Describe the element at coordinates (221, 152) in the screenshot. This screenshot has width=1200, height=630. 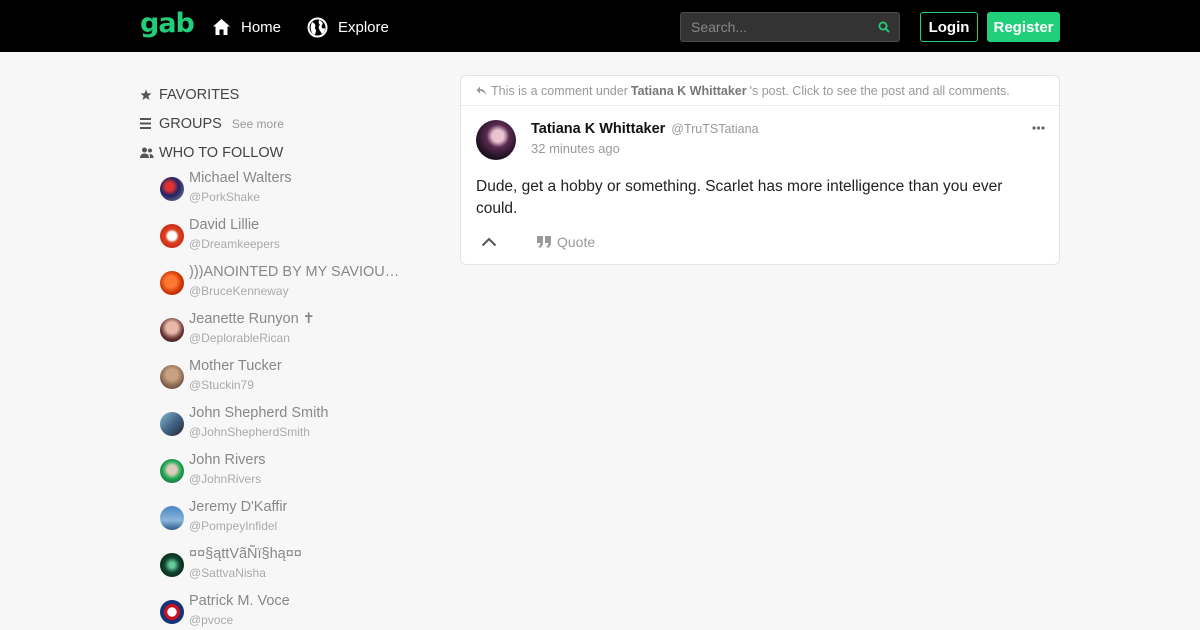
I see `who-to-follow-label: WHO TO FOLLOW` at that location.